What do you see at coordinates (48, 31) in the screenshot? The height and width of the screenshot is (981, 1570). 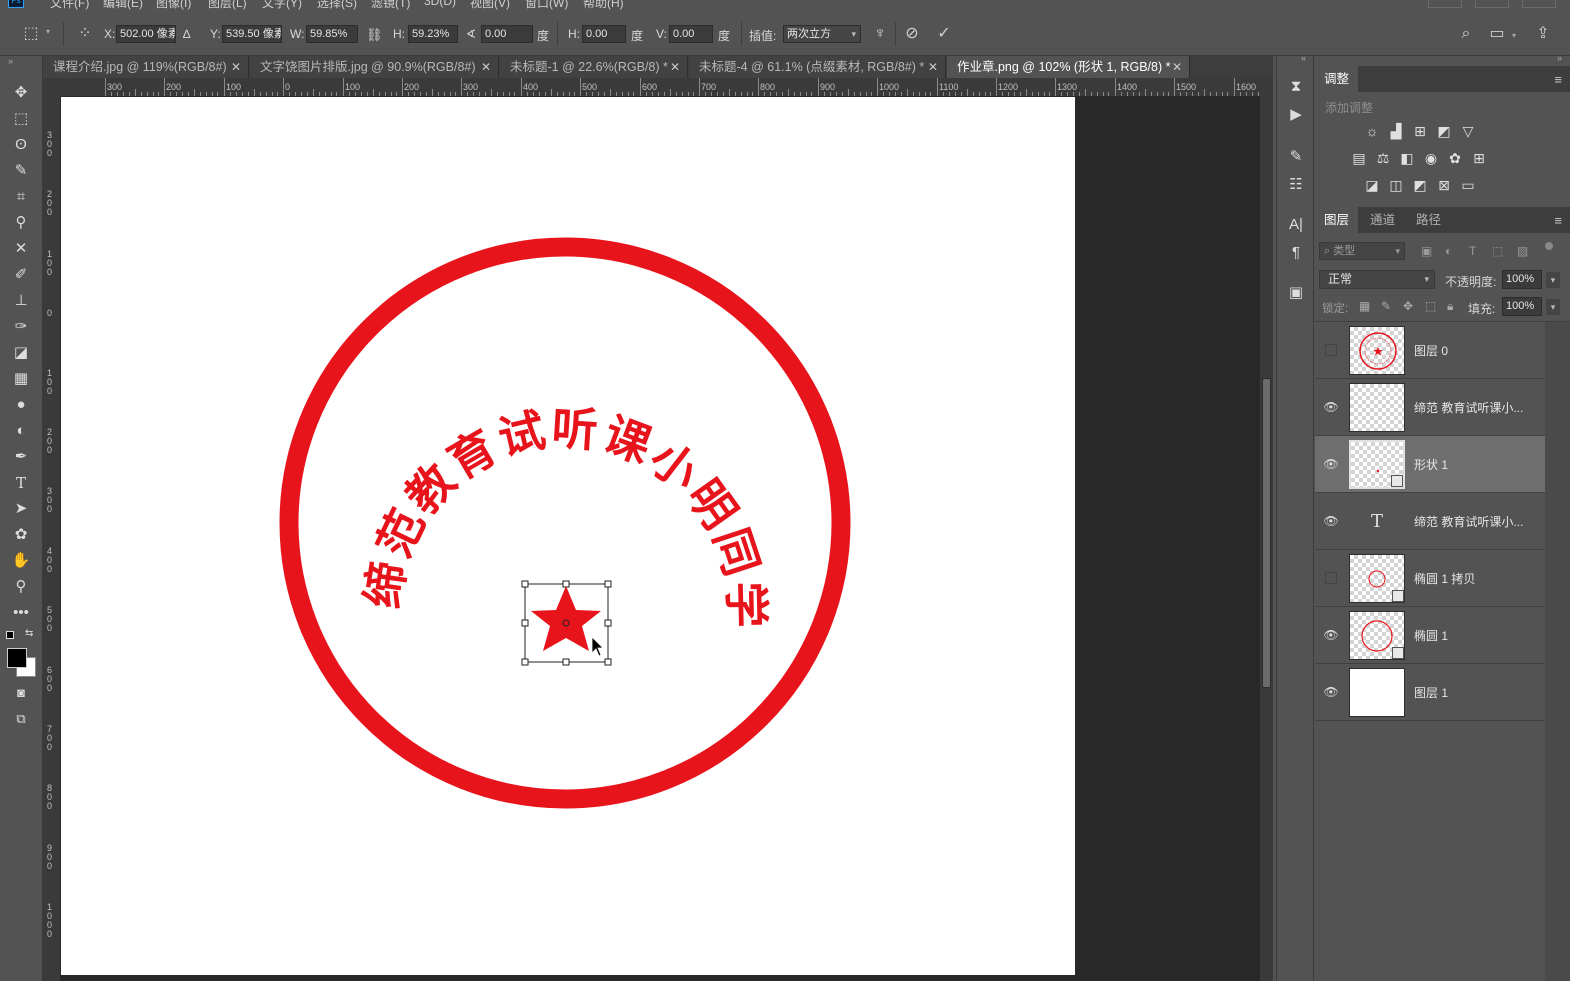 I see `preset-chevron-icon: ▾` at bounding box center [48, 31].